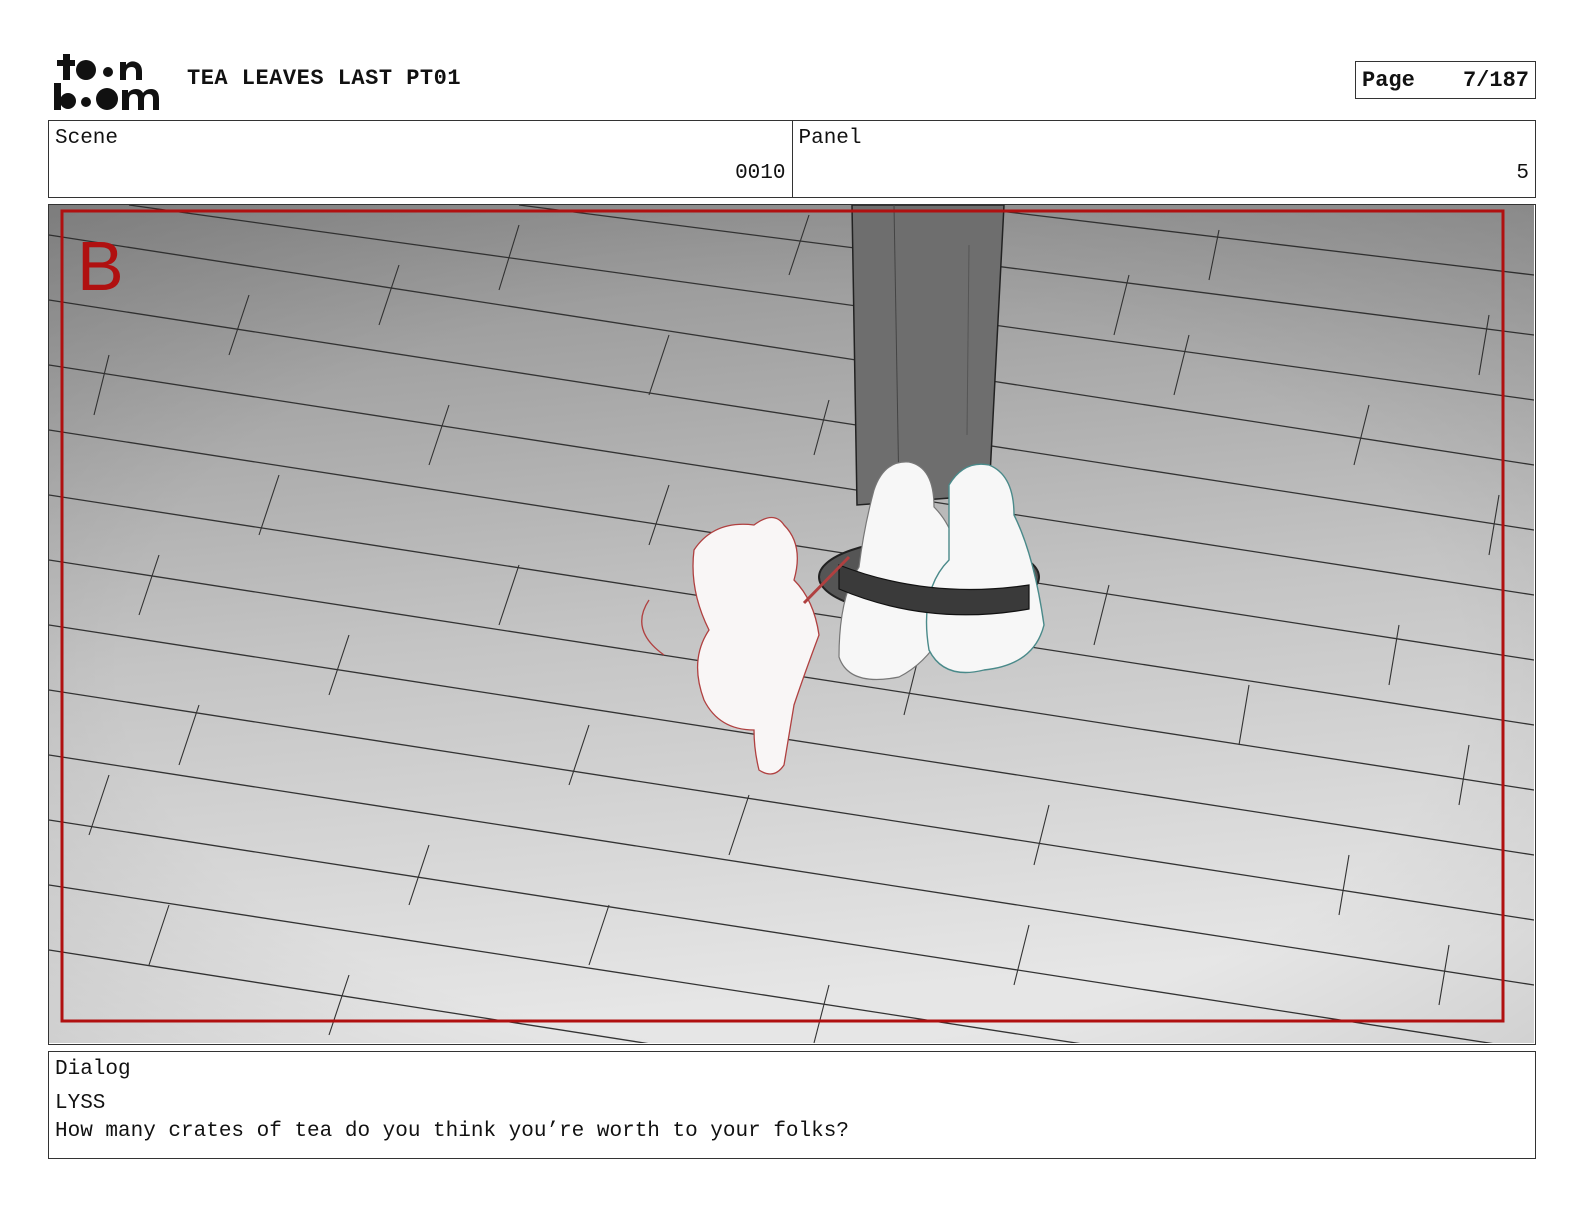 The image size is (1584, 1224). Describe the element at coordinates (324, 78) in the screenshot. I see `storyboard-title: TEA LEAVES LAST PT01` at that location.